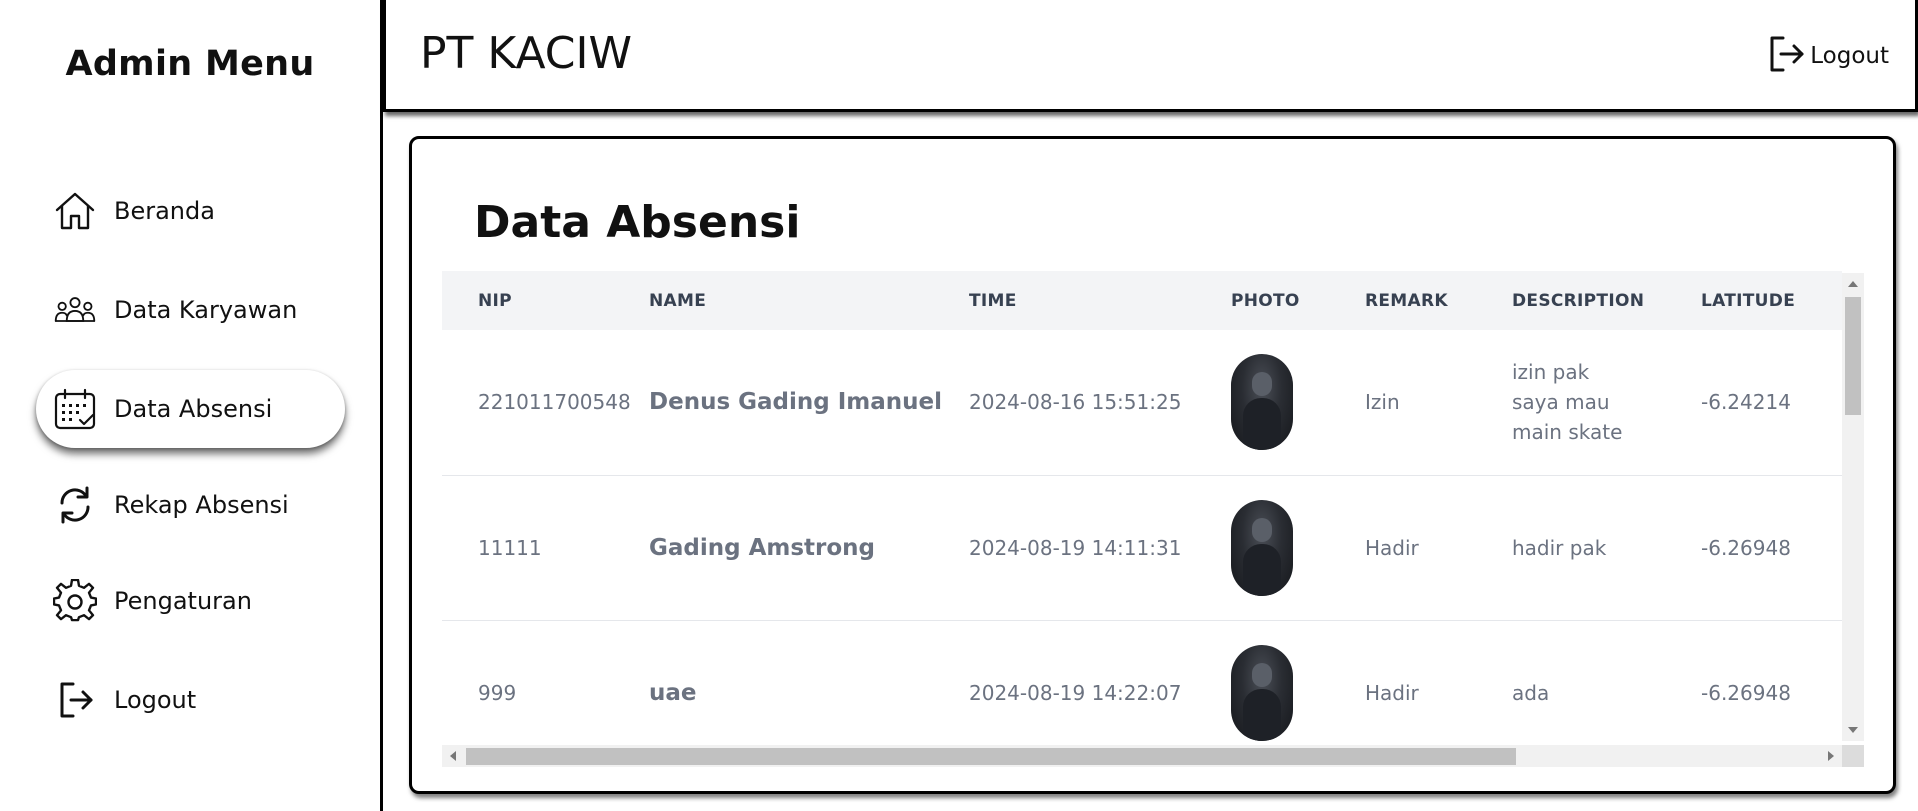  Describe the element at coordinates (206, 310) in the screenshot. I see `sidebar-item-label: Data Karyawan` at that location.